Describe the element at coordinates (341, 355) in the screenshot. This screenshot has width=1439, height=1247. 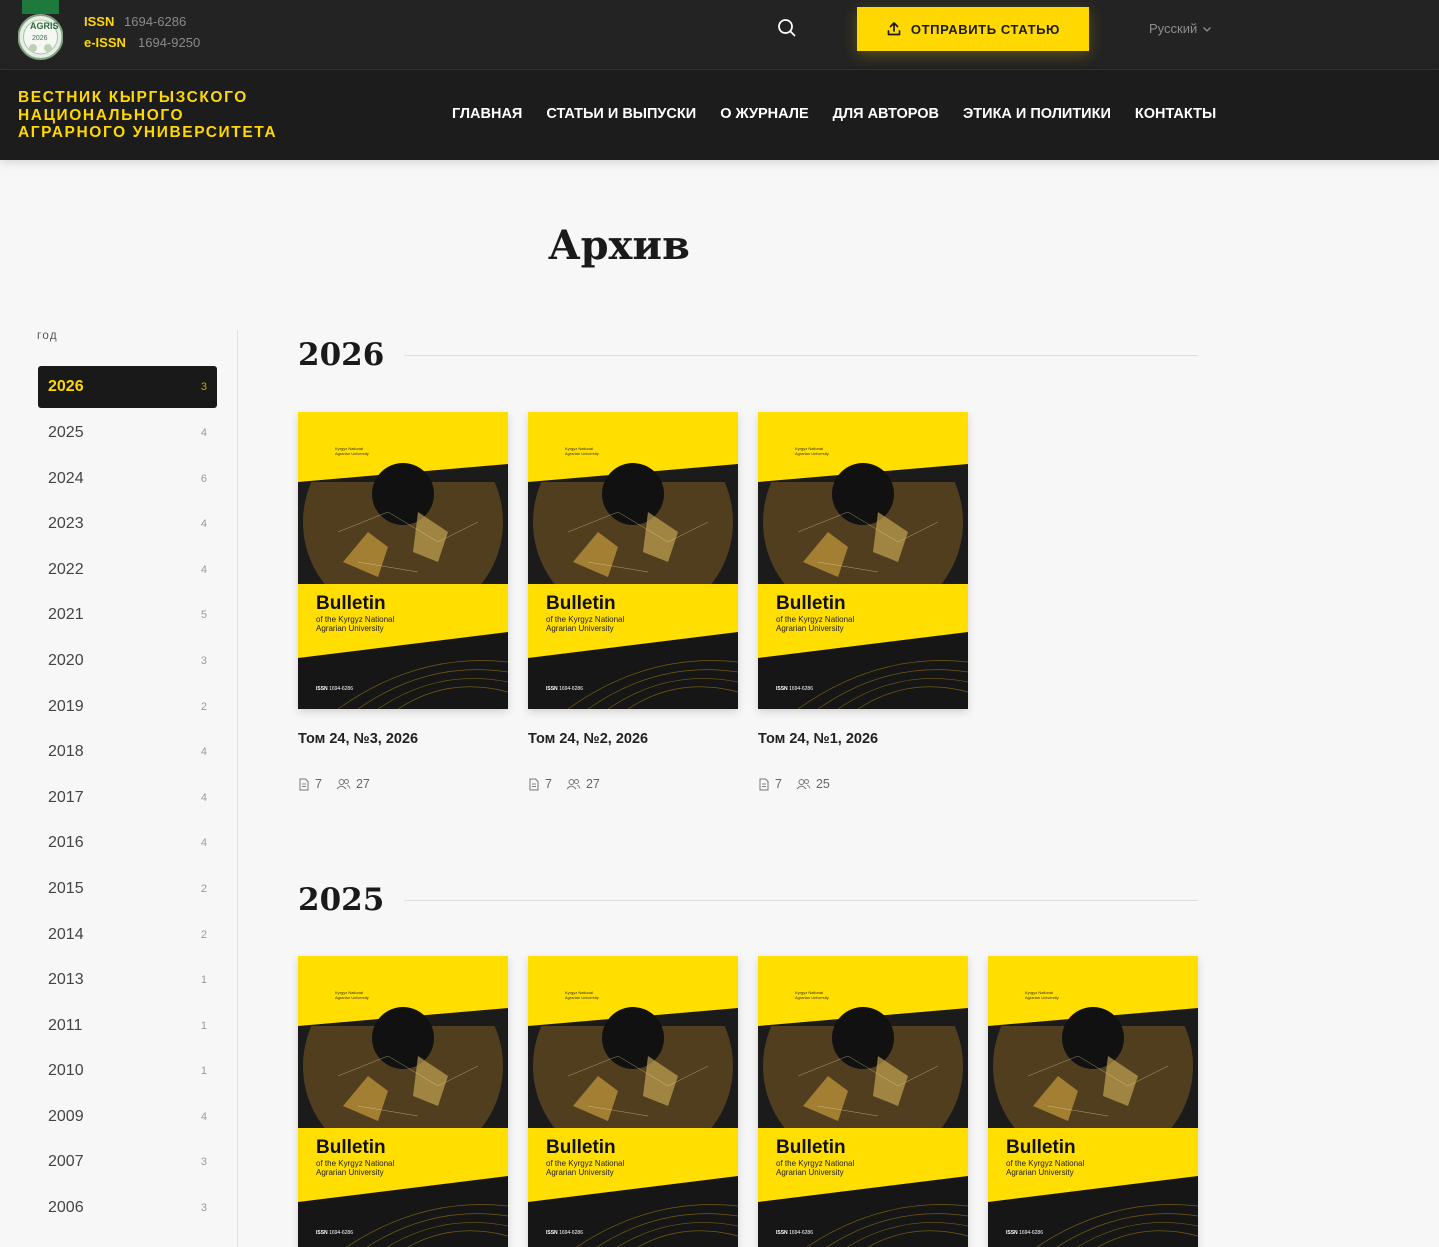
I see `year-section-title: 2026` at that location.